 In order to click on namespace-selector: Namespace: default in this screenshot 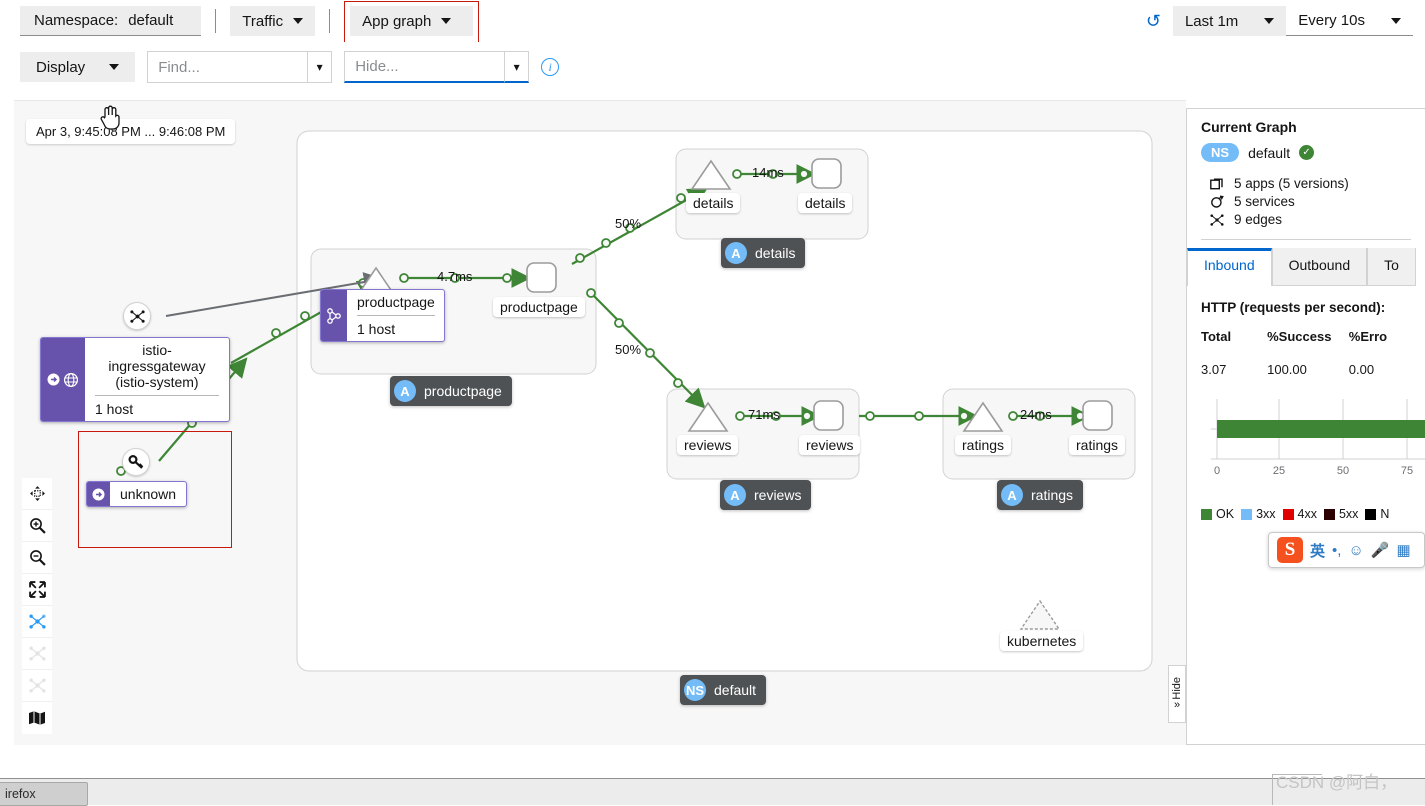, I will do `click(111, 21)`.